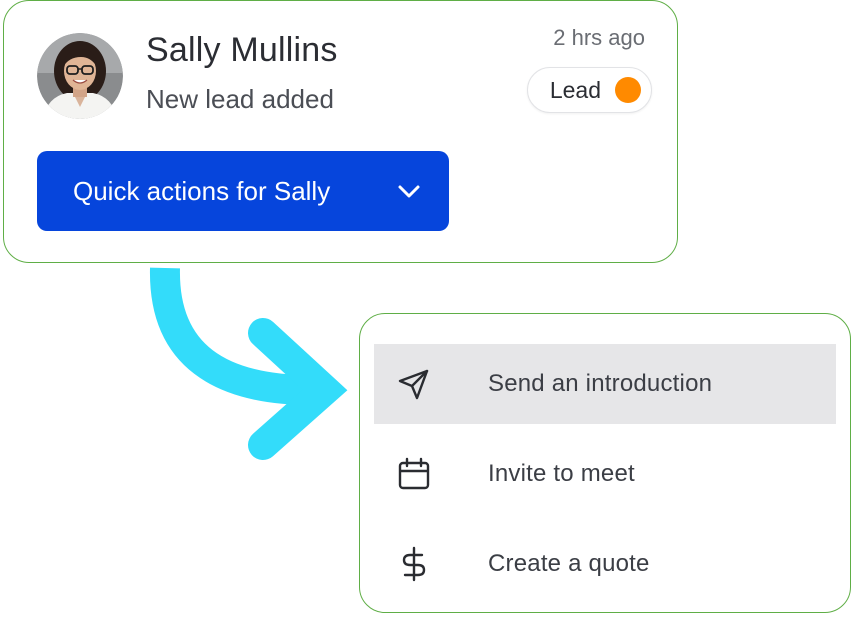 Image resolution: width=854 pixels, height=619 pixels. I want to click on contact-name: Sally Mullins, so click(242, 50).